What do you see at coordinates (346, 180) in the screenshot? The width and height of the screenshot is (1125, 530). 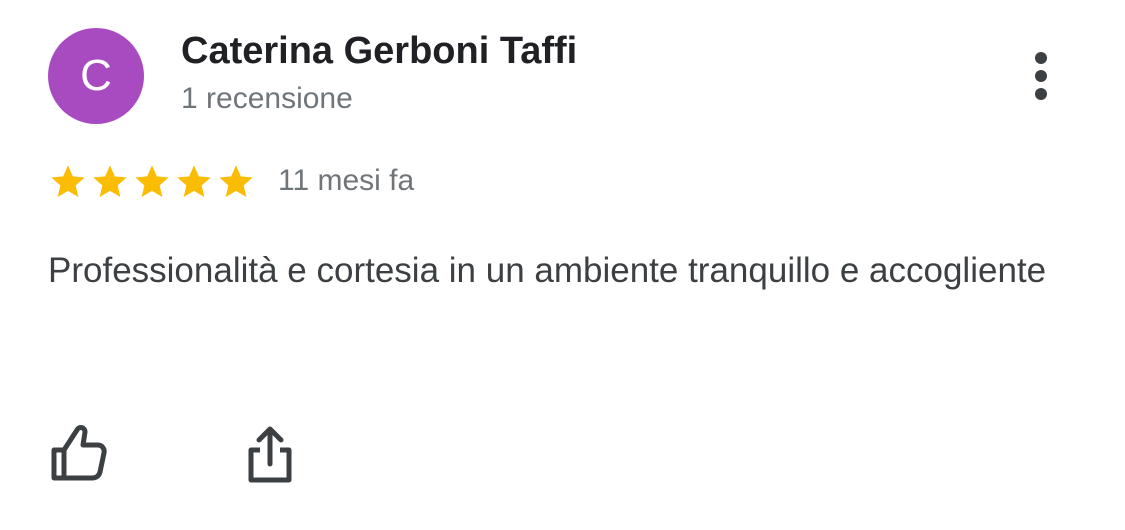 I see `review-date: 11 mesi fa` at bounding box center [346, 180].